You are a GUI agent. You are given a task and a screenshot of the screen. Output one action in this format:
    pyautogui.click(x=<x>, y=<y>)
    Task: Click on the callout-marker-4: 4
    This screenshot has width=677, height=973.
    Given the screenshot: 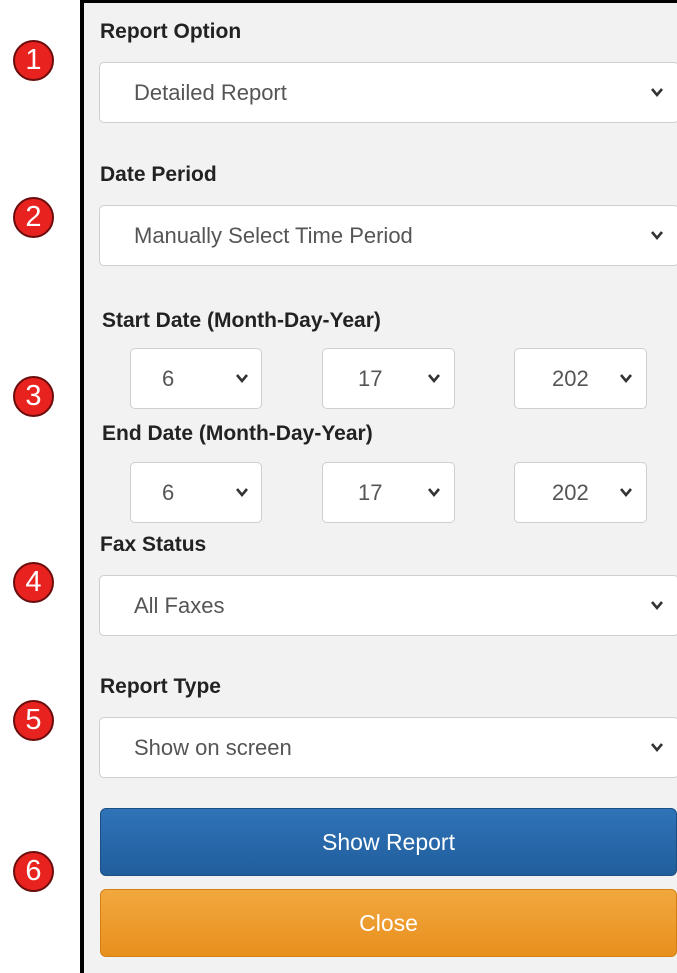 What is the action you would take?
    pyautogui.click(x=33, y=582)
    